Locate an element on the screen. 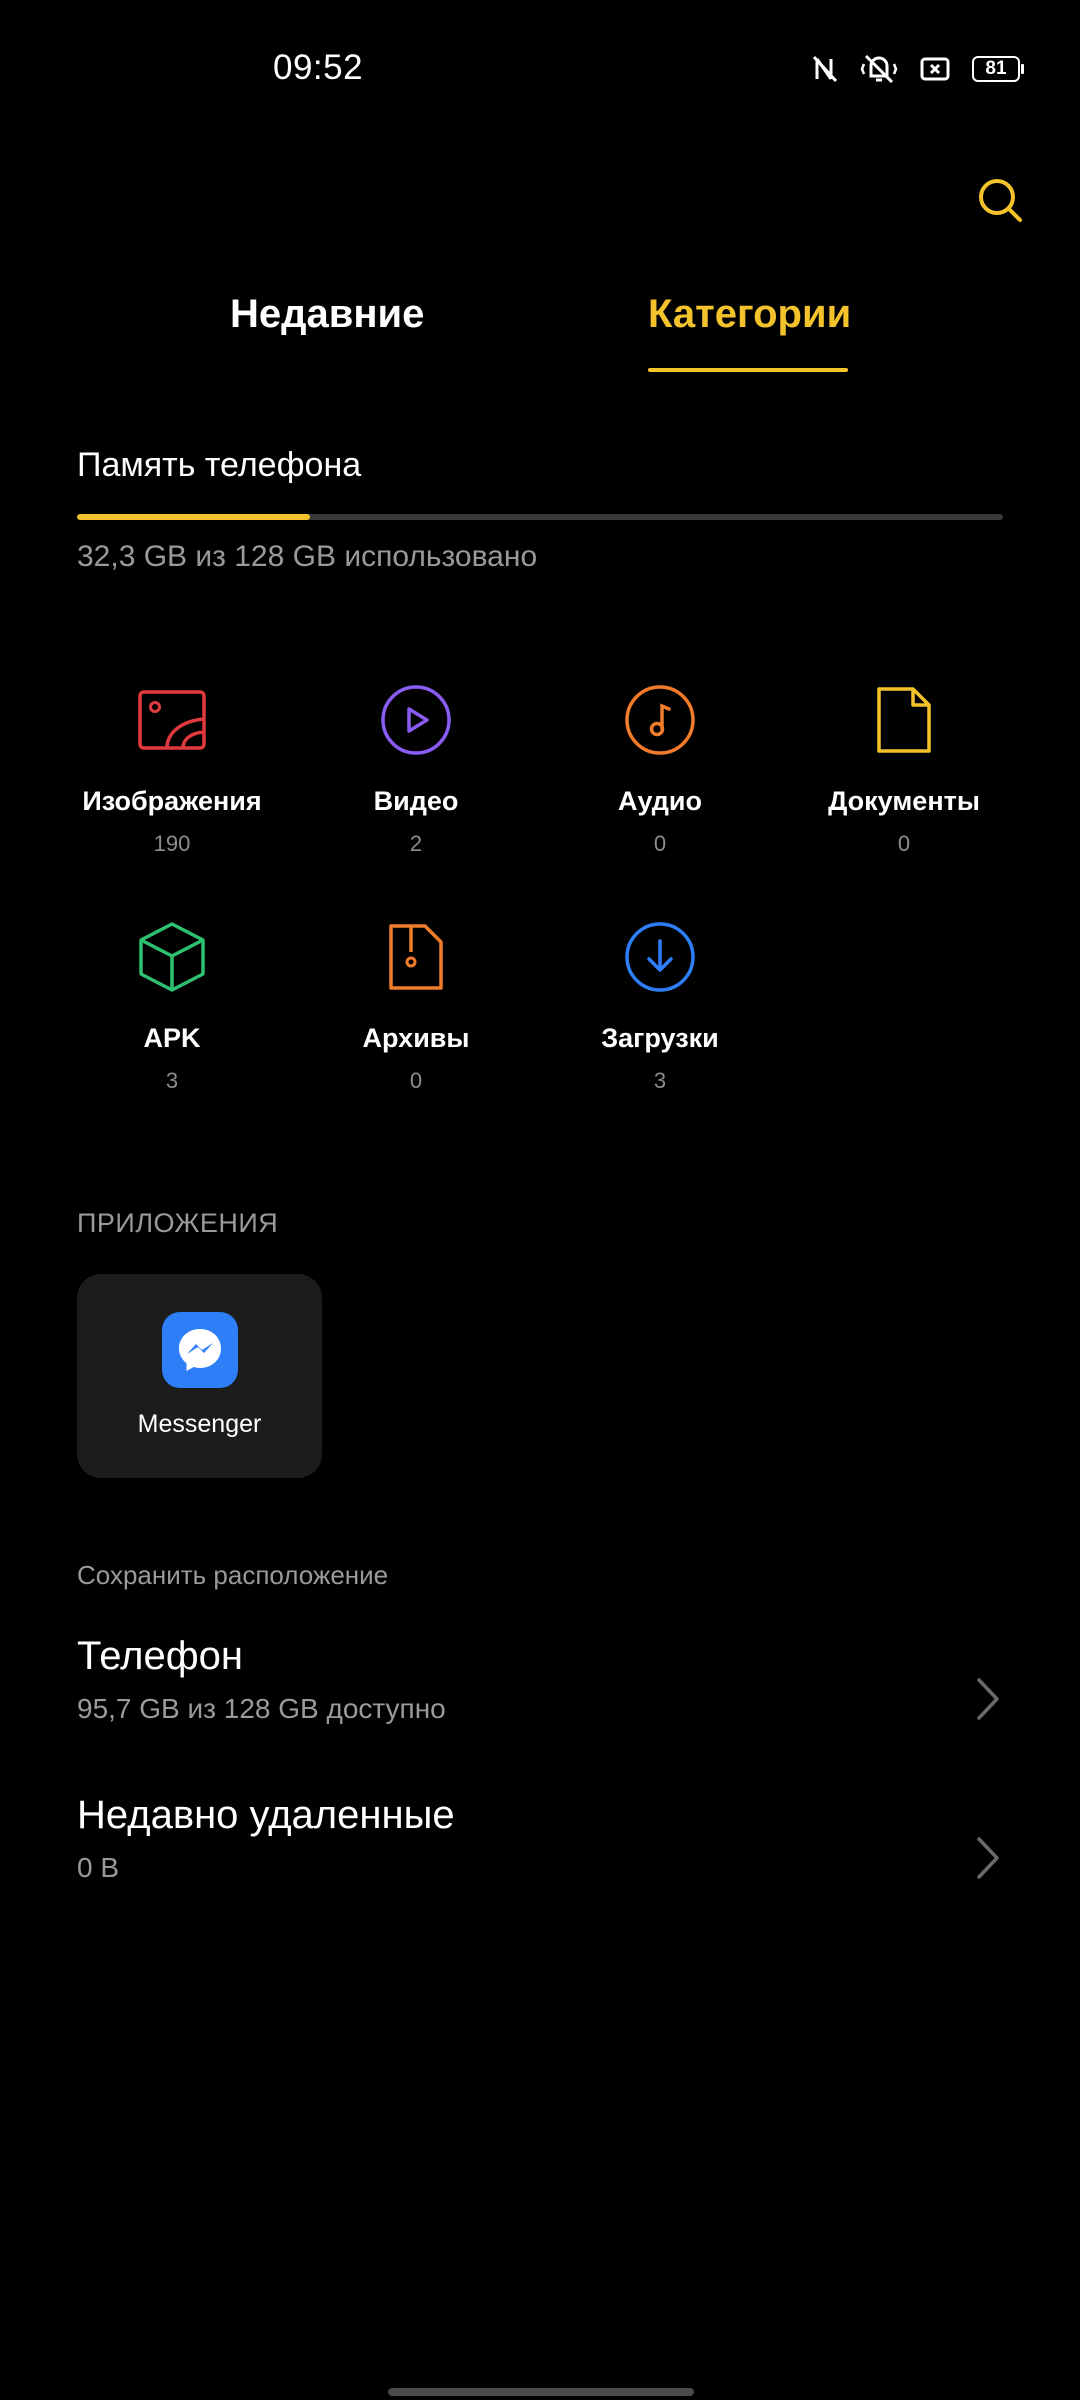  cast-icon is located at coordinates (935, 69).